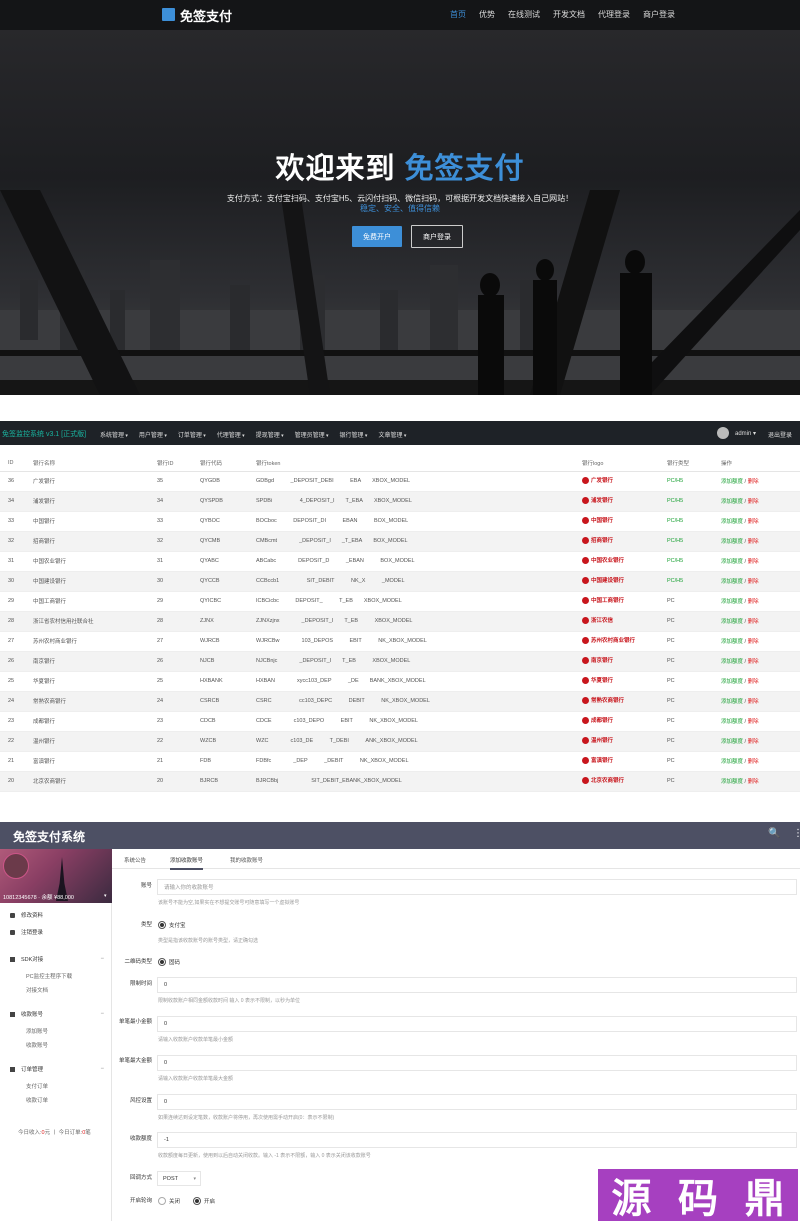 This screenshot has width=800, height=1224. What do you see at coordinates (187, 863) in the screenshot?
I see `tab-add-account: 添加收款账号` at bounding box center [187, 863].